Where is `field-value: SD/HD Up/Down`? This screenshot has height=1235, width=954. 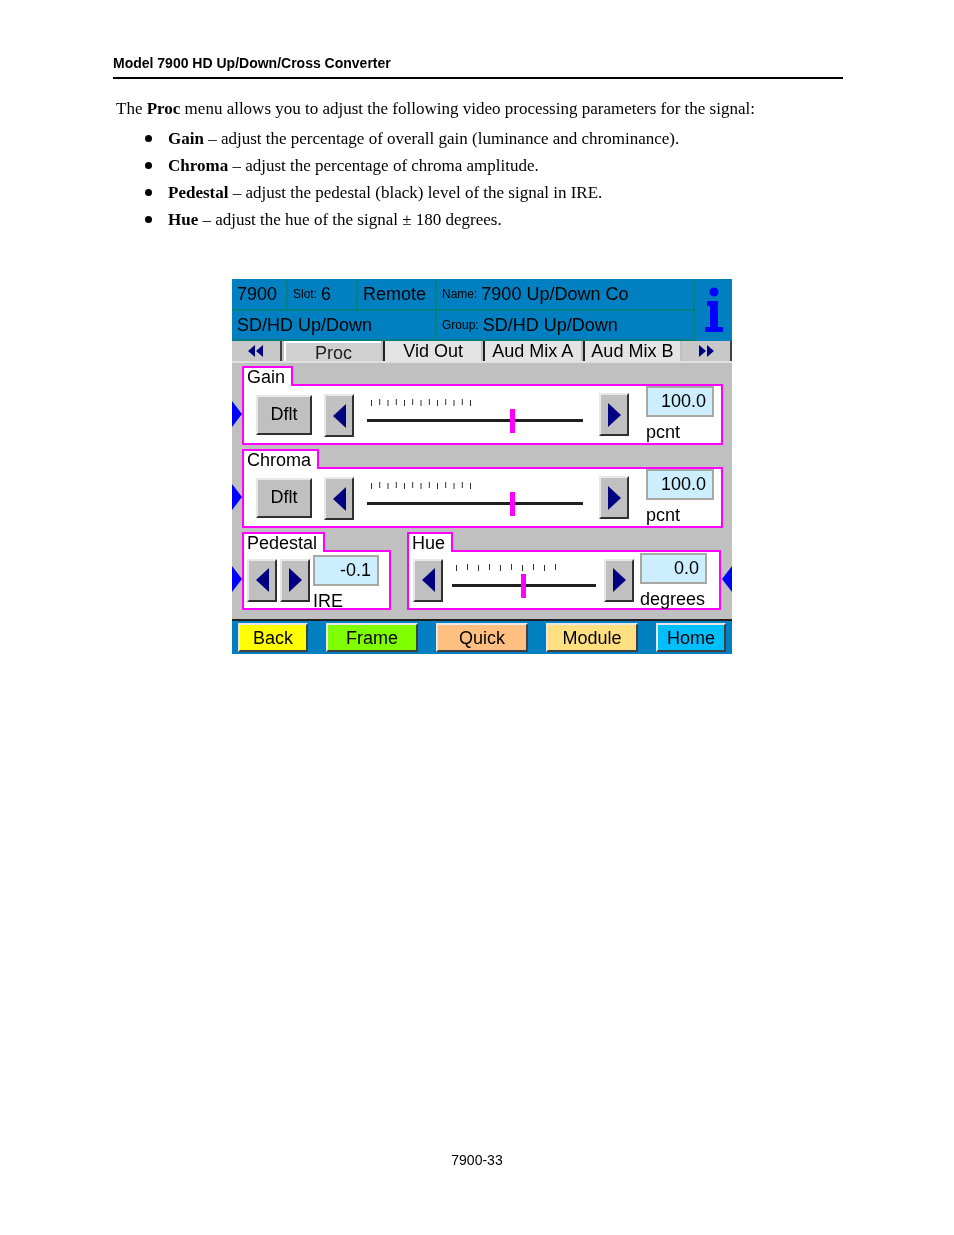 field-value: SD/HD Up/Down is located at coordinates (550, 325).